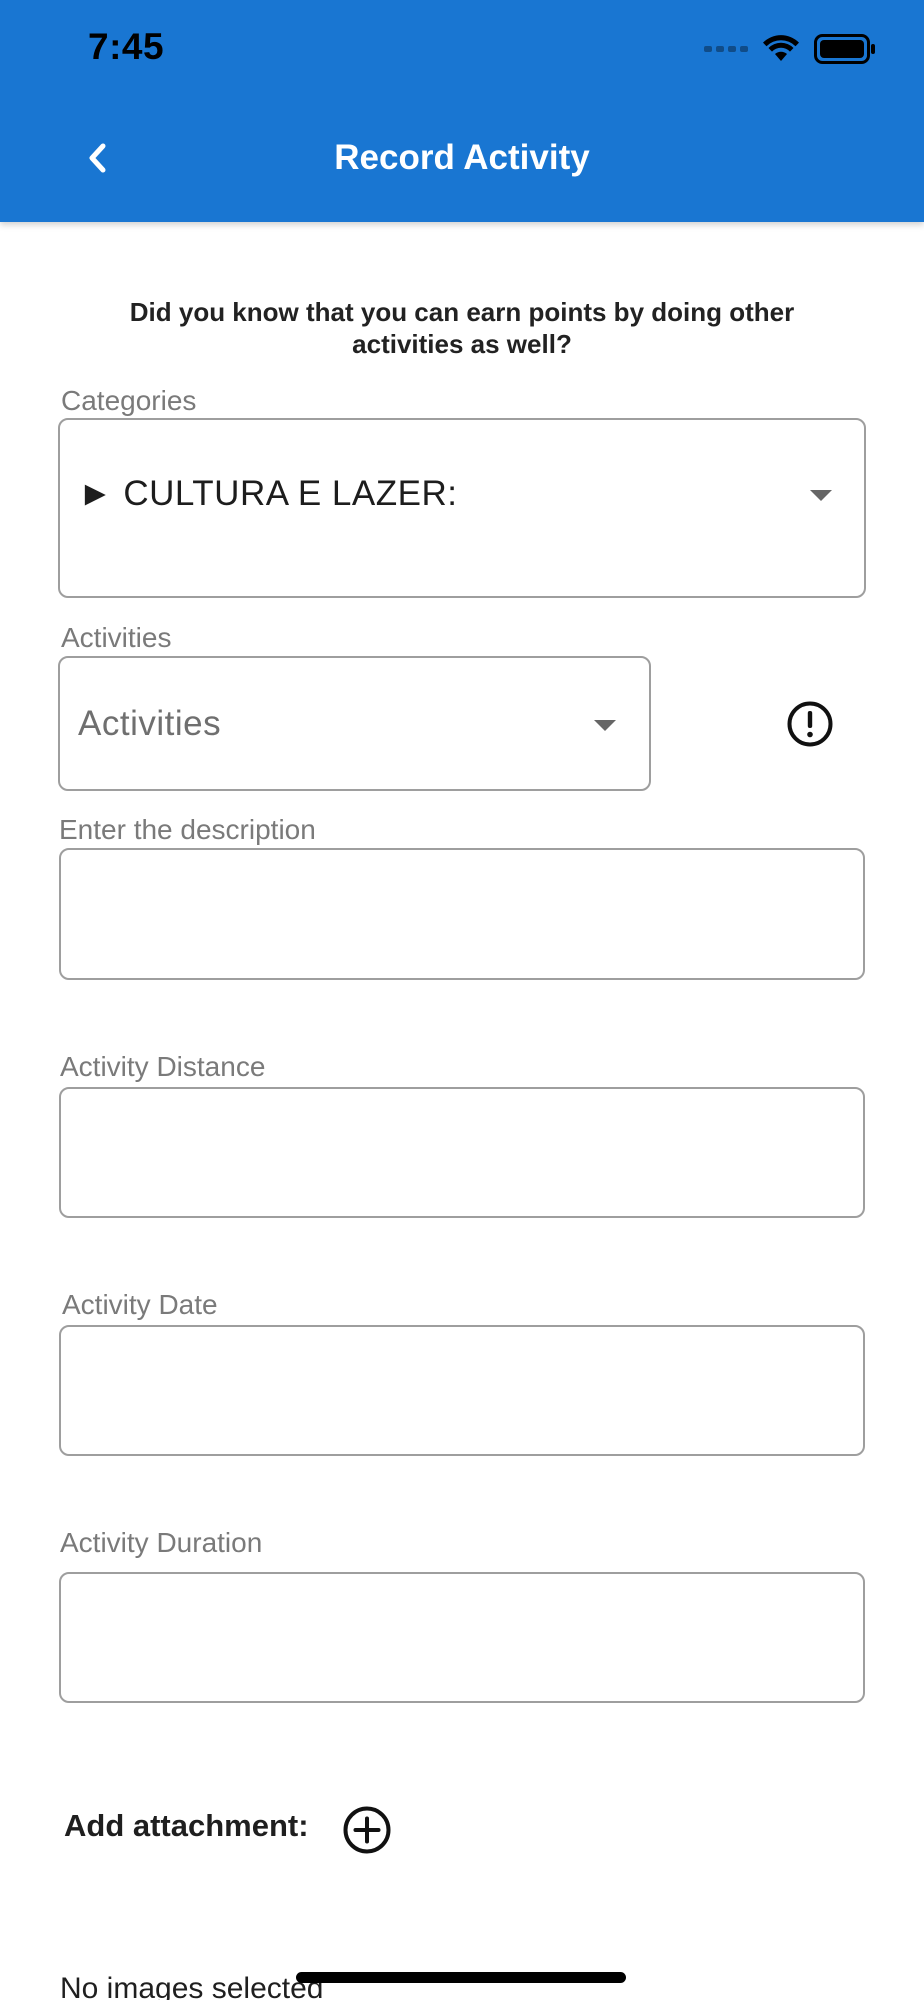 This screenshot has width=924, height=2000. Describe the element at coordinates (462, 1637) in the screenshot. I see `duration-input` at that location.